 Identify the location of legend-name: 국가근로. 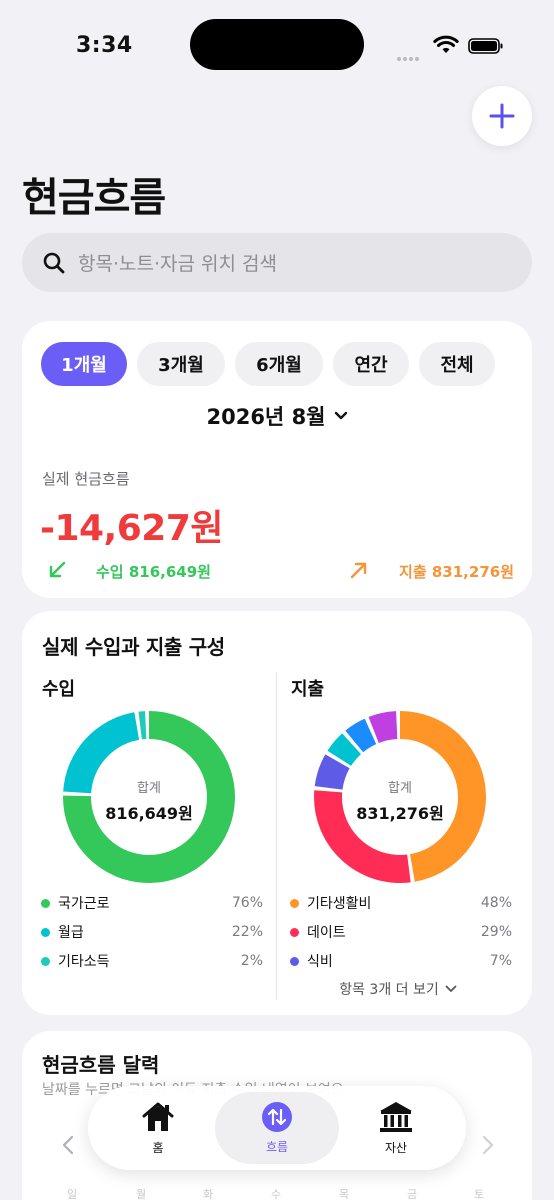
(84, 904).